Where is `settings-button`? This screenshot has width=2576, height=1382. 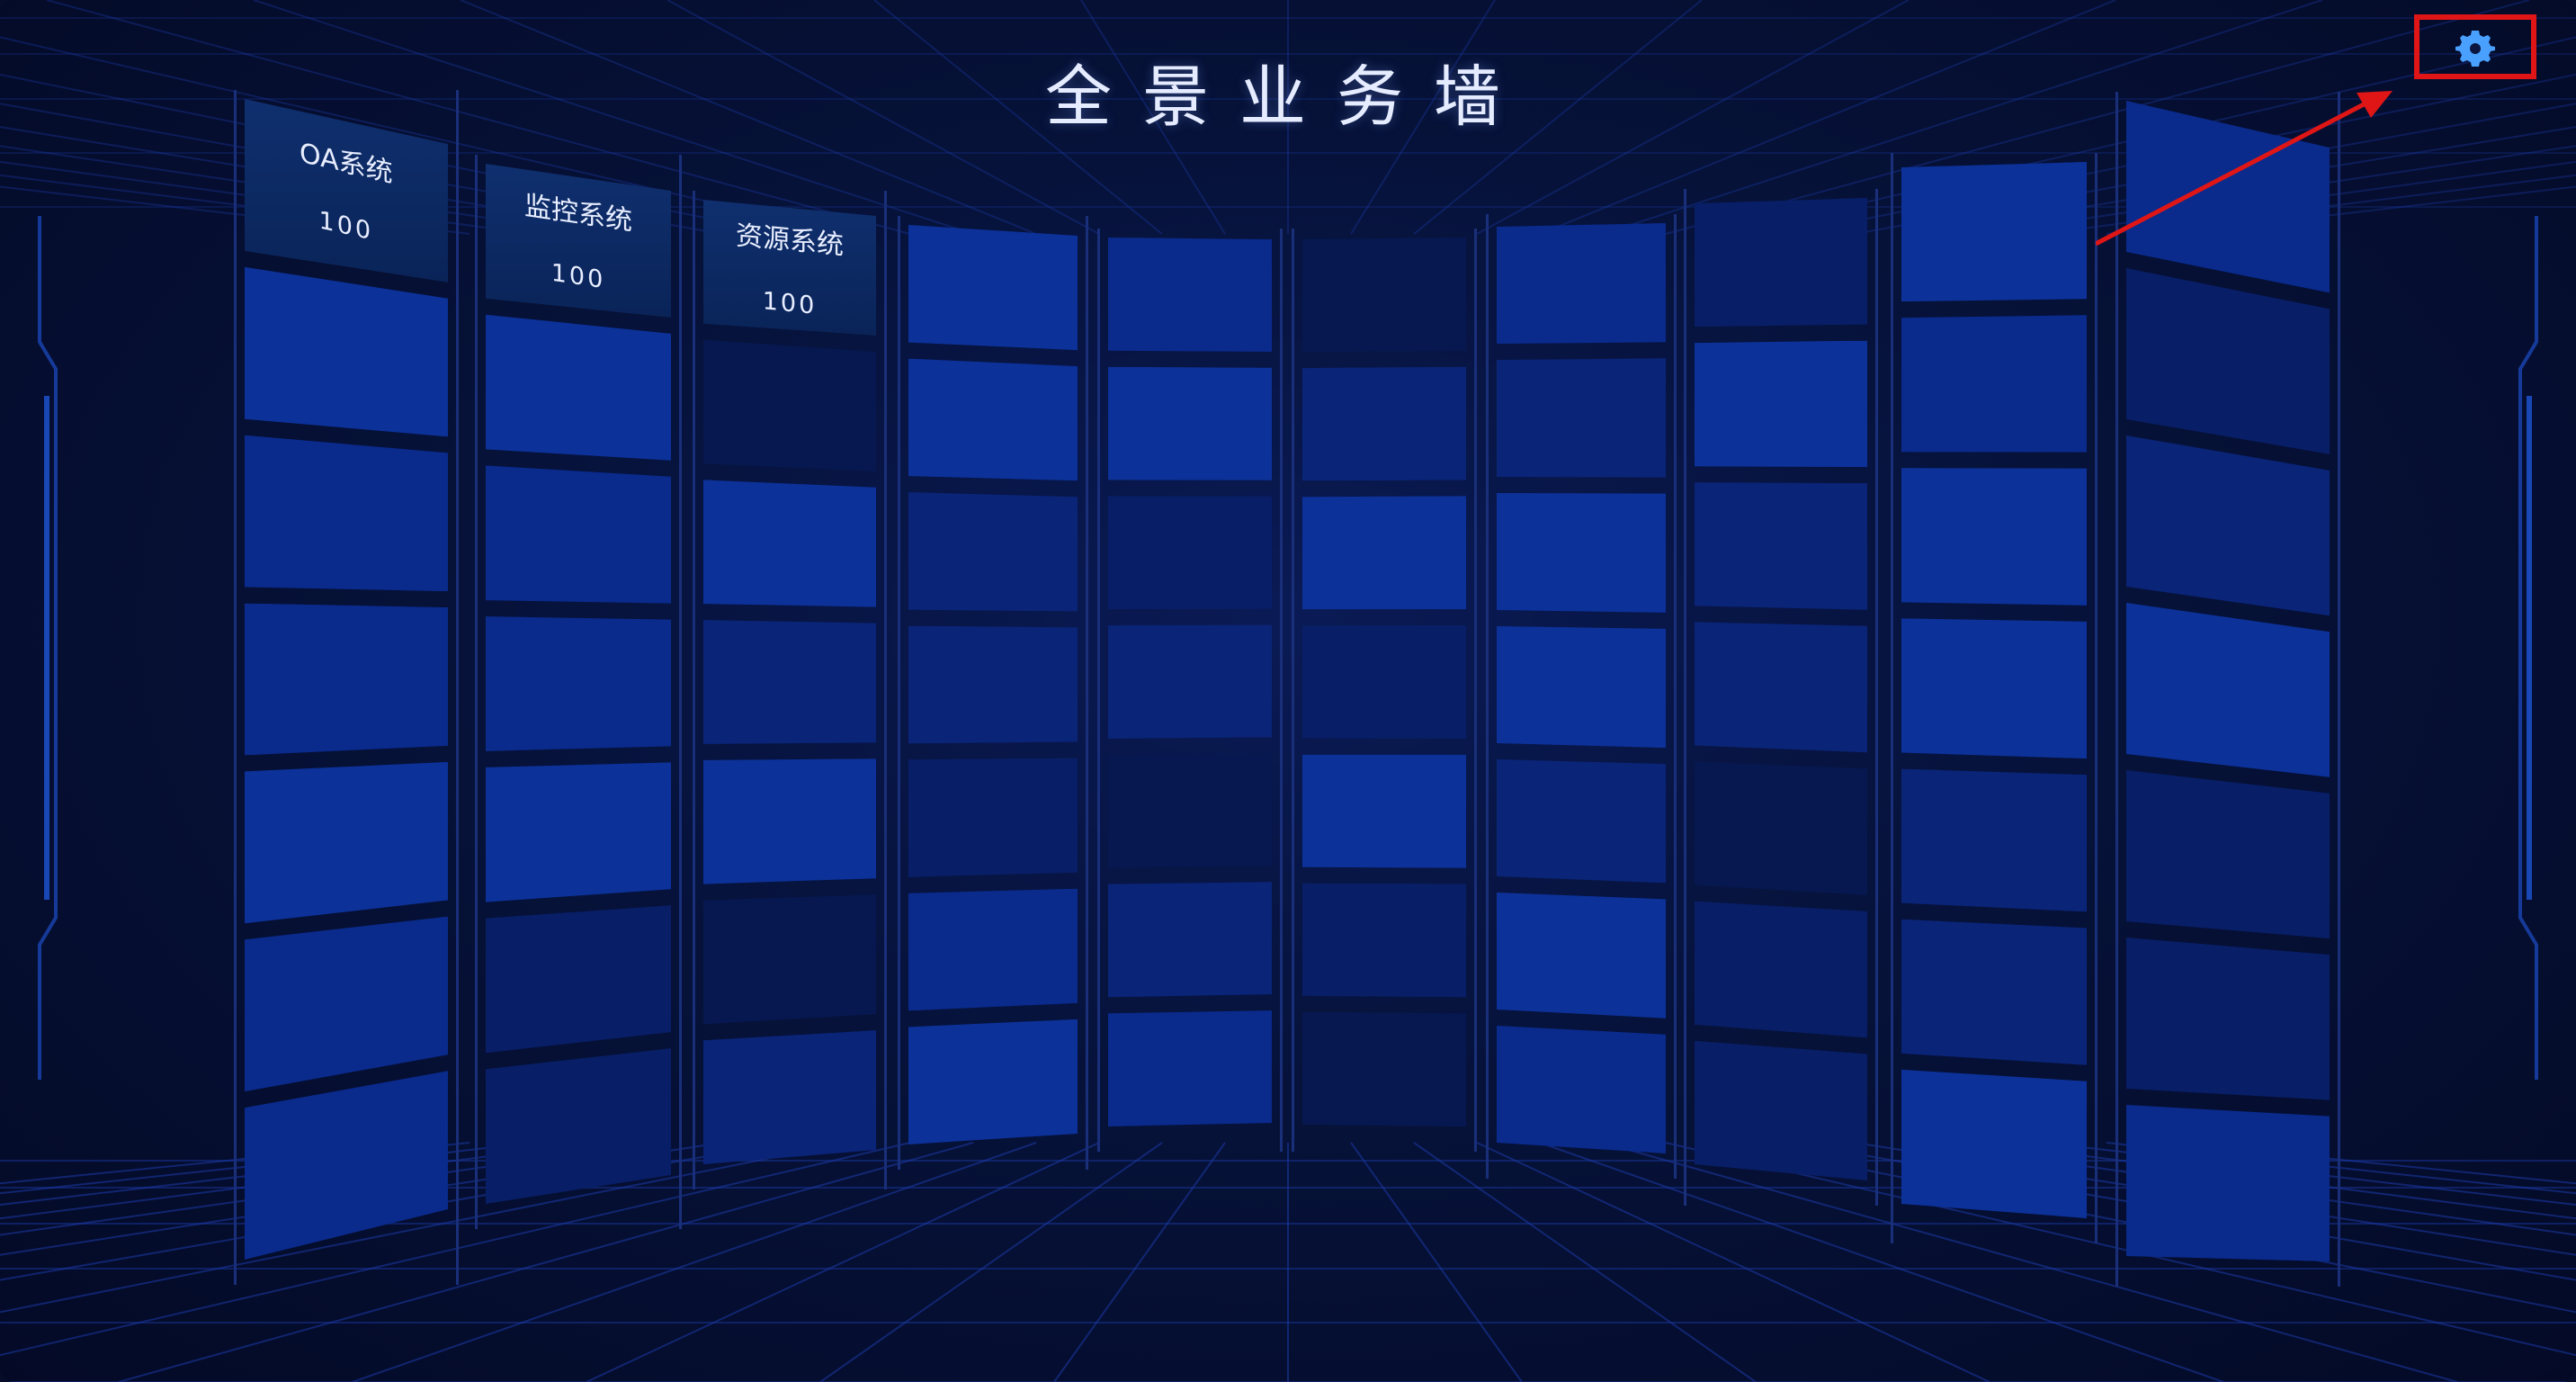
settings-button is located at coordinates (2475, 47).